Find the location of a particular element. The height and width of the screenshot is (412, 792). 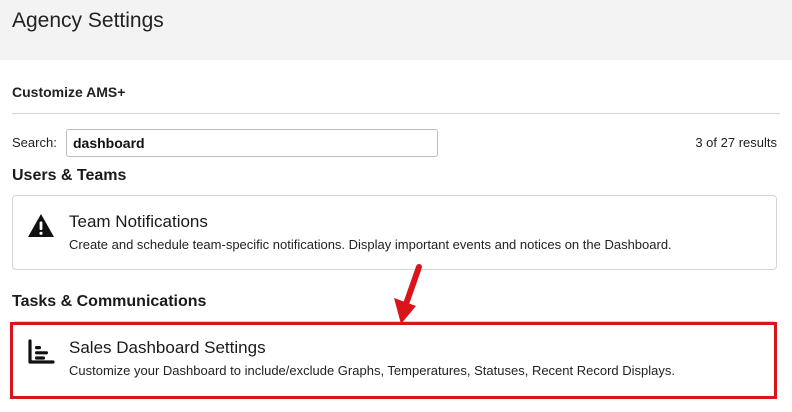

red-arrow-annotation is located at coordinates (408, 294).